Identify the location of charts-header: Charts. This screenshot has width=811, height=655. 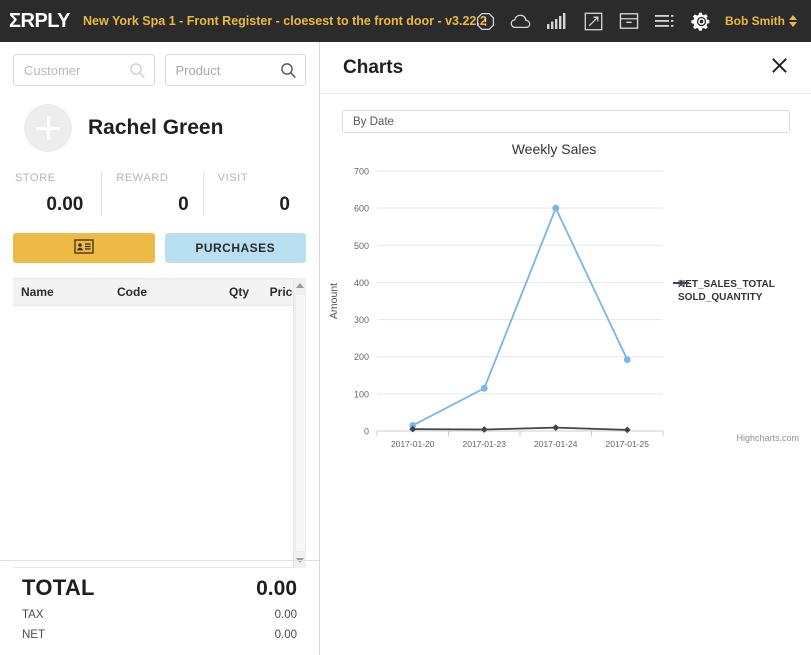
(566, 68).